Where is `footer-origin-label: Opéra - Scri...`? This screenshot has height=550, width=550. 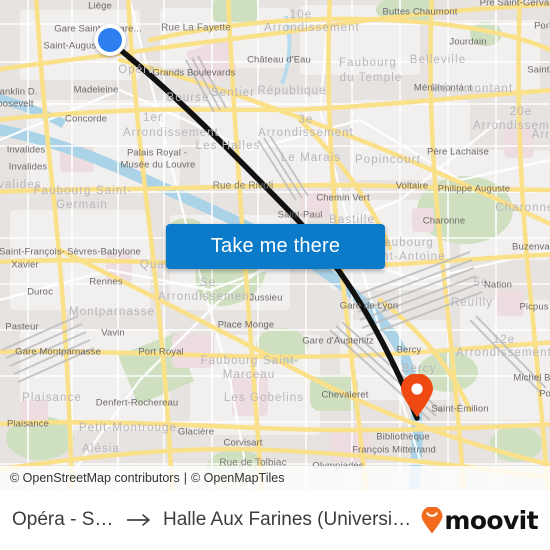
footer-origin-label: Opéra - Scri... is located at coordinates (64, 519).